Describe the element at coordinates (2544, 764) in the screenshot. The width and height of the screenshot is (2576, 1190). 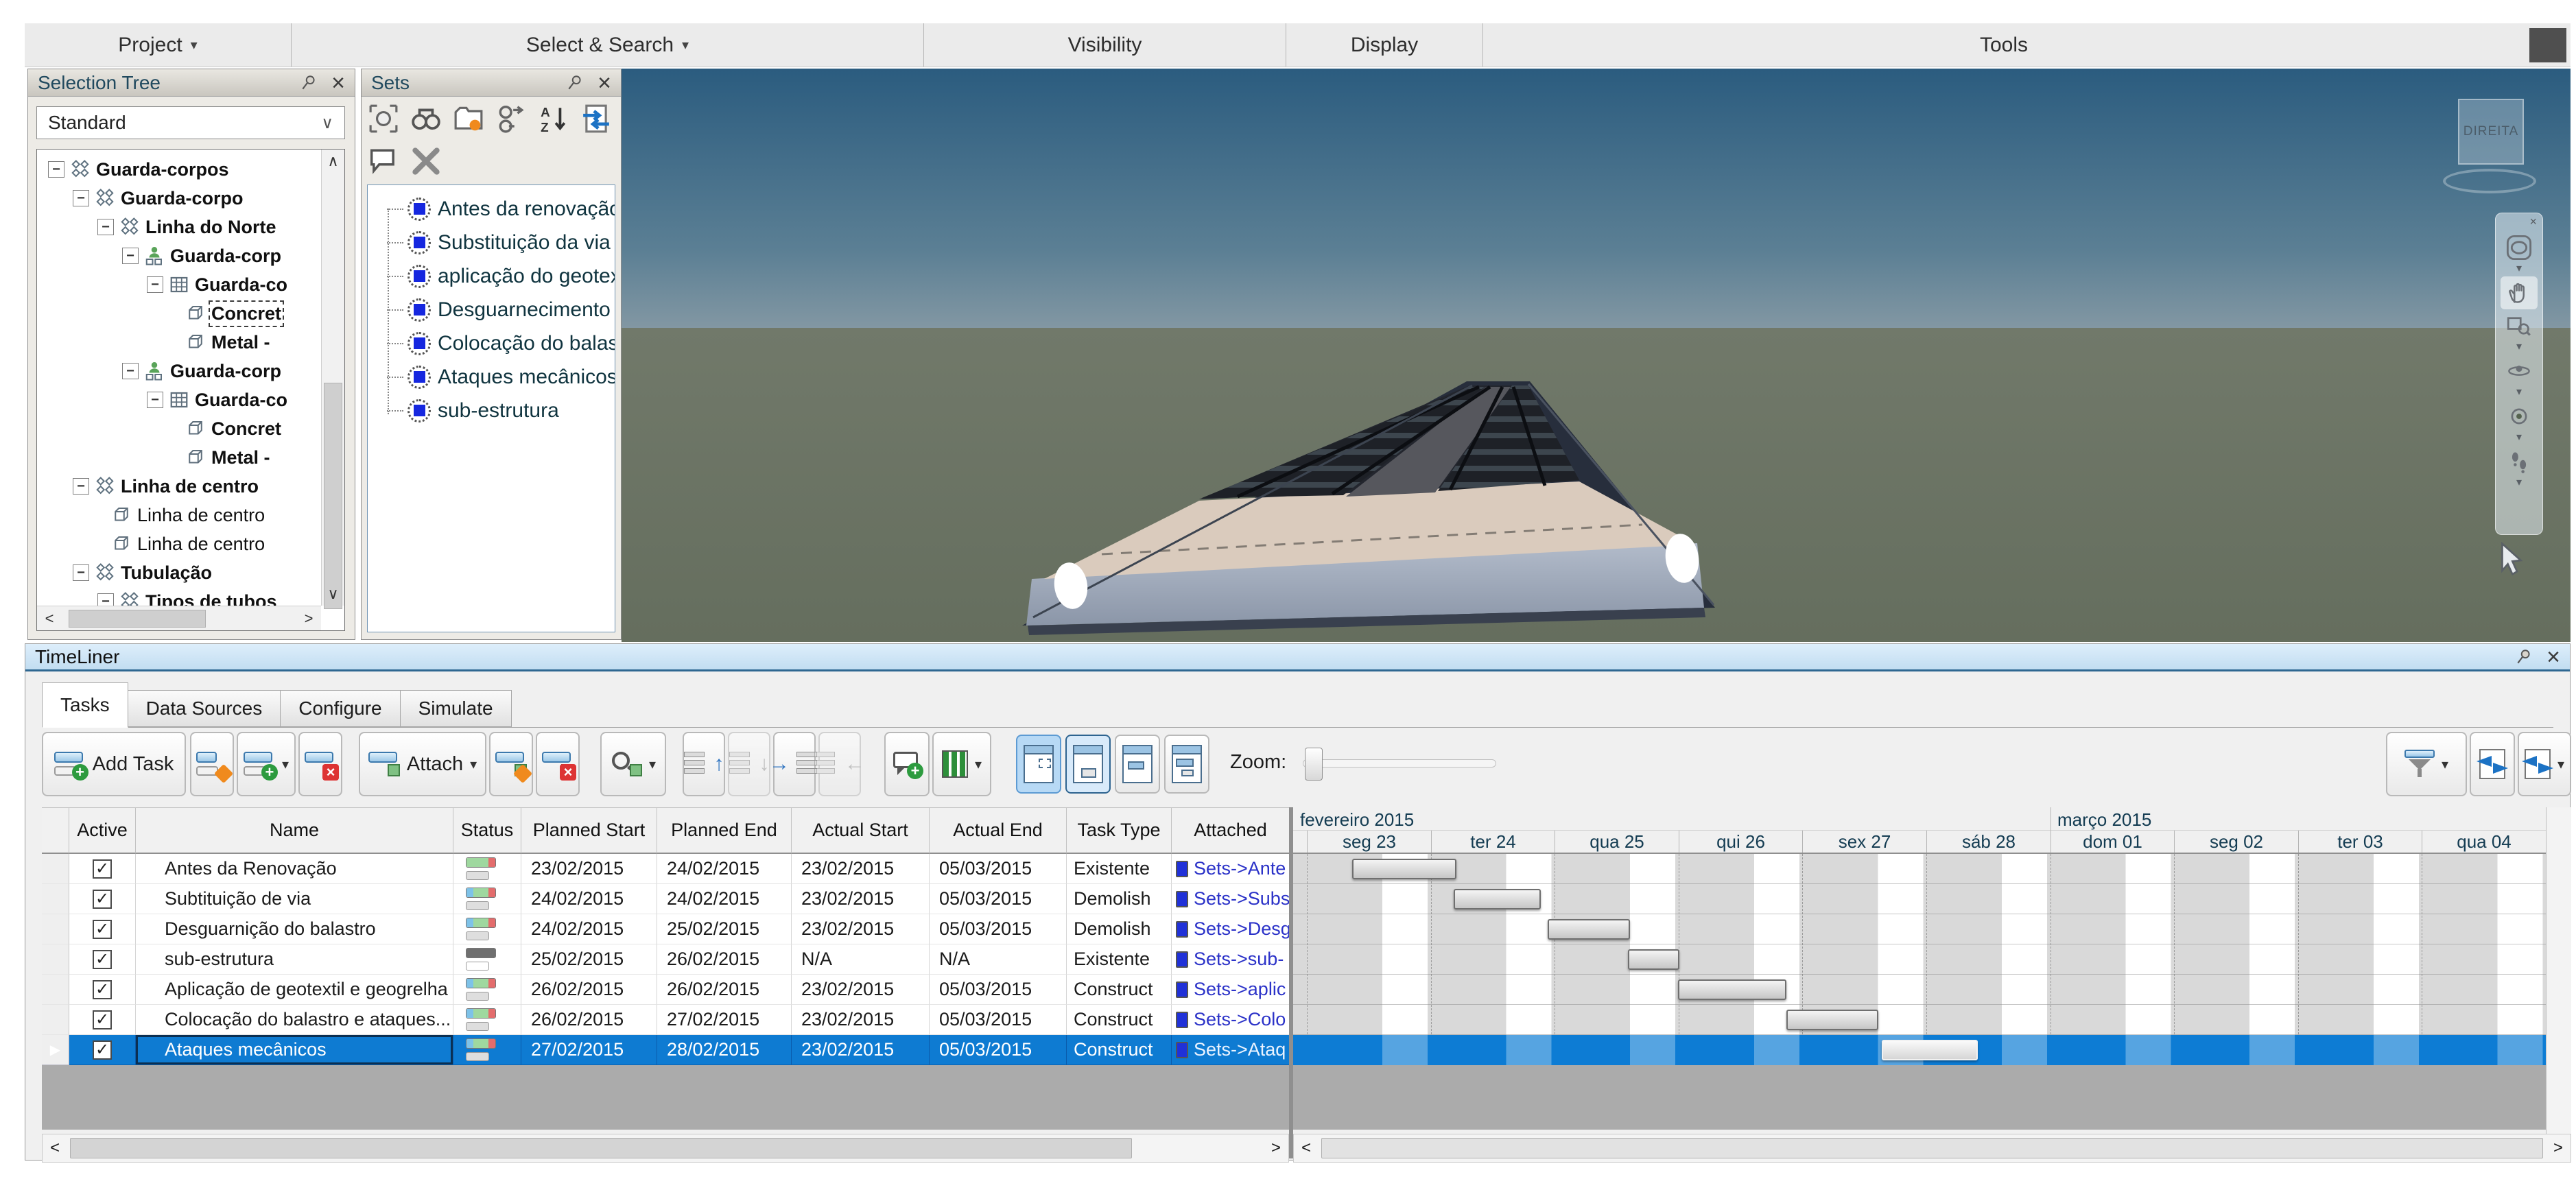
I see `export-options-button: ▾` at that location.